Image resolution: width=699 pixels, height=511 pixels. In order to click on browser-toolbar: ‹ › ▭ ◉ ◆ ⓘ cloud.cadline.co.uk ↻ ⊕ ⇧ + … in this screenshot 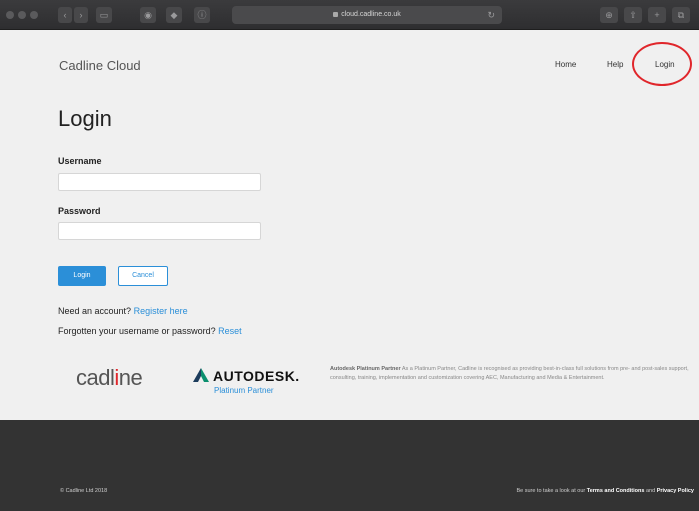, I will do `click(349, 15)`.